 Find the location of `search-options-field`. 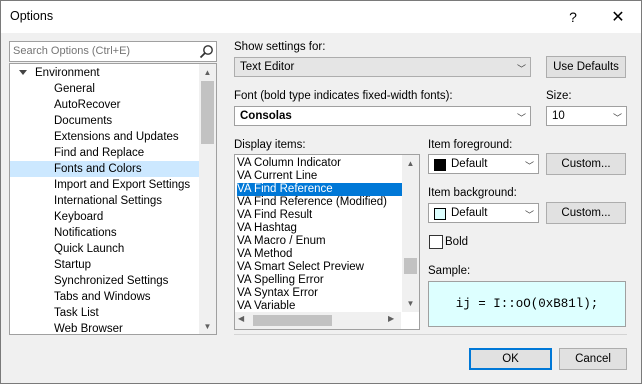

search-options-field is located at coordinates (113, 51).